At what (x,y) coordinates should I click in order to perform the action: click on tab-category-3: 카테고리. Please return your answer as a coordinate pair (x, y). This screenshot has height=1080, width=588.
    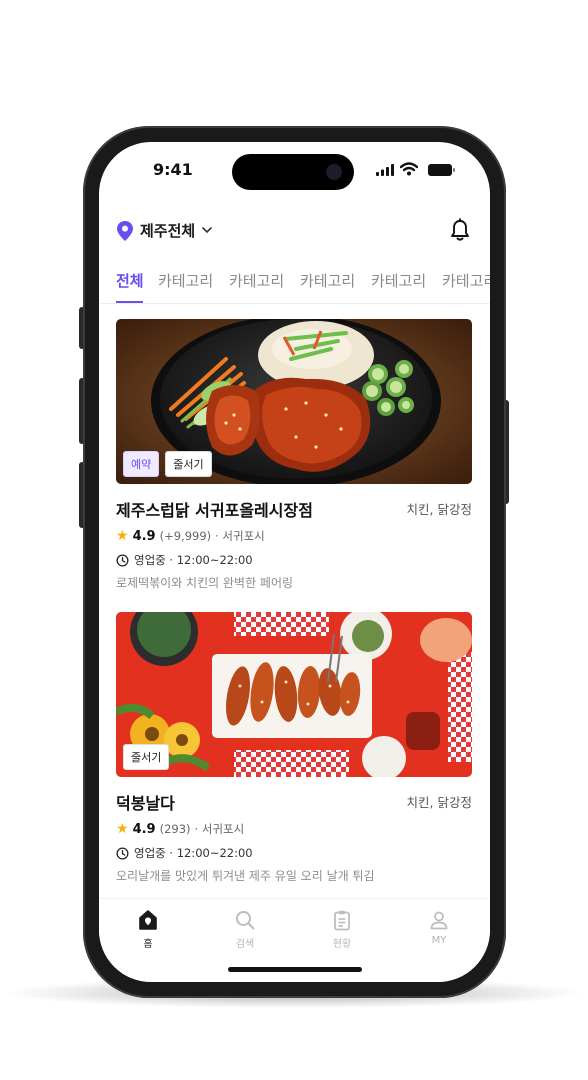
    Looking at the image, I should click on (327, 280).